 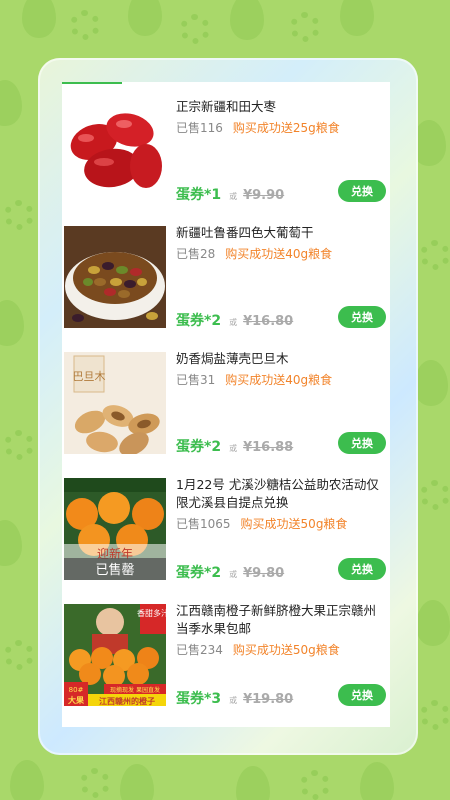 What do you see at coordinates (268, 321) in the screenshot?
I see `original-price: ¥16.80` at bounding box center [268, 321].